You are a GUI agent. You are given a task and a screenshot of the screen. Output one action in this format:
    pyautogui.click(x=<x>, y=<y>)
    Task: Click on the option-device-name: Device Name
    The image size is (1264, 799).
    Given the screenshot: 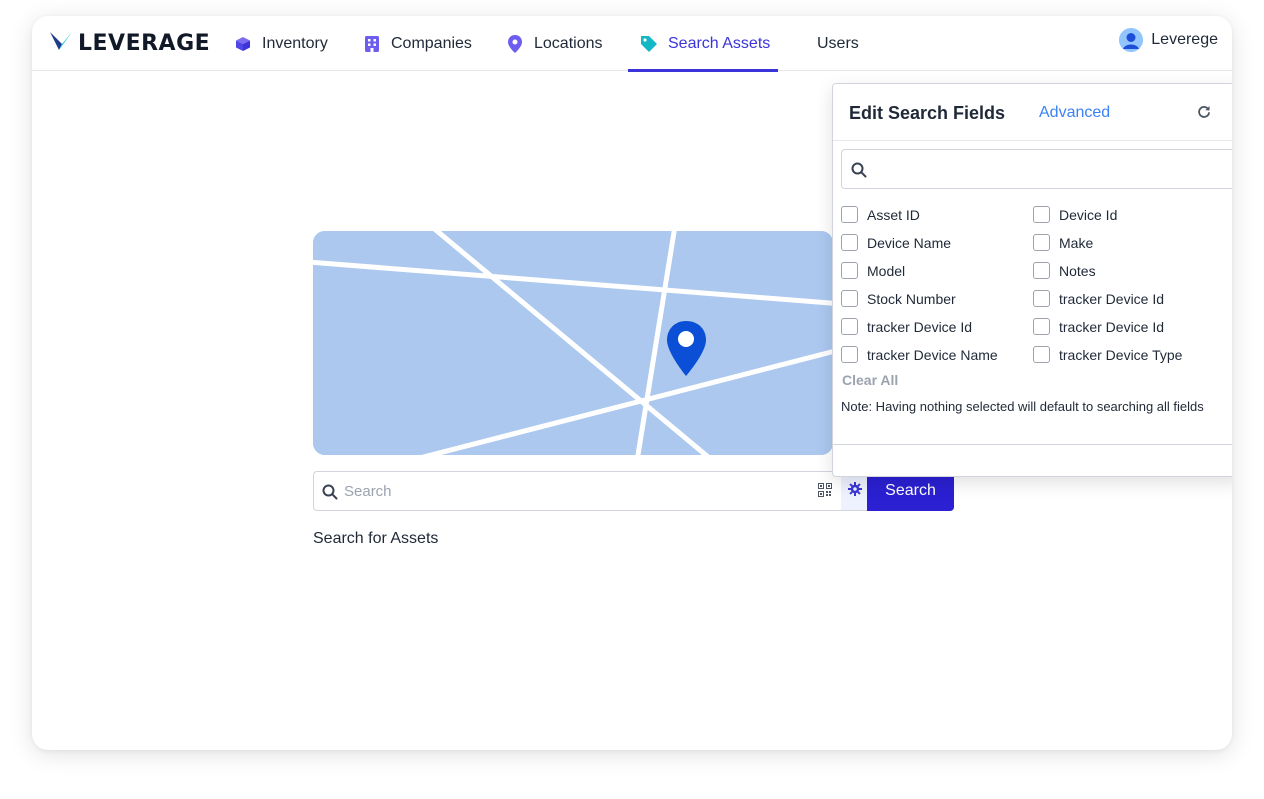 What is the action you would take?
    pyautogui.click(x=896, y=242)
    